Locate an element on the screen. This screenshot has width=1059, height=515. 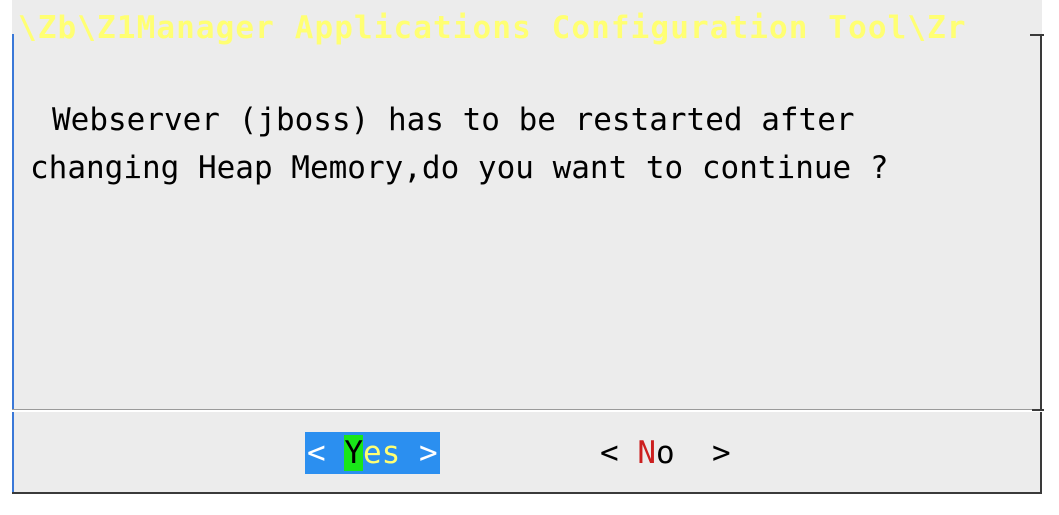
no-button-open: < is located at coordinates (619, 453).